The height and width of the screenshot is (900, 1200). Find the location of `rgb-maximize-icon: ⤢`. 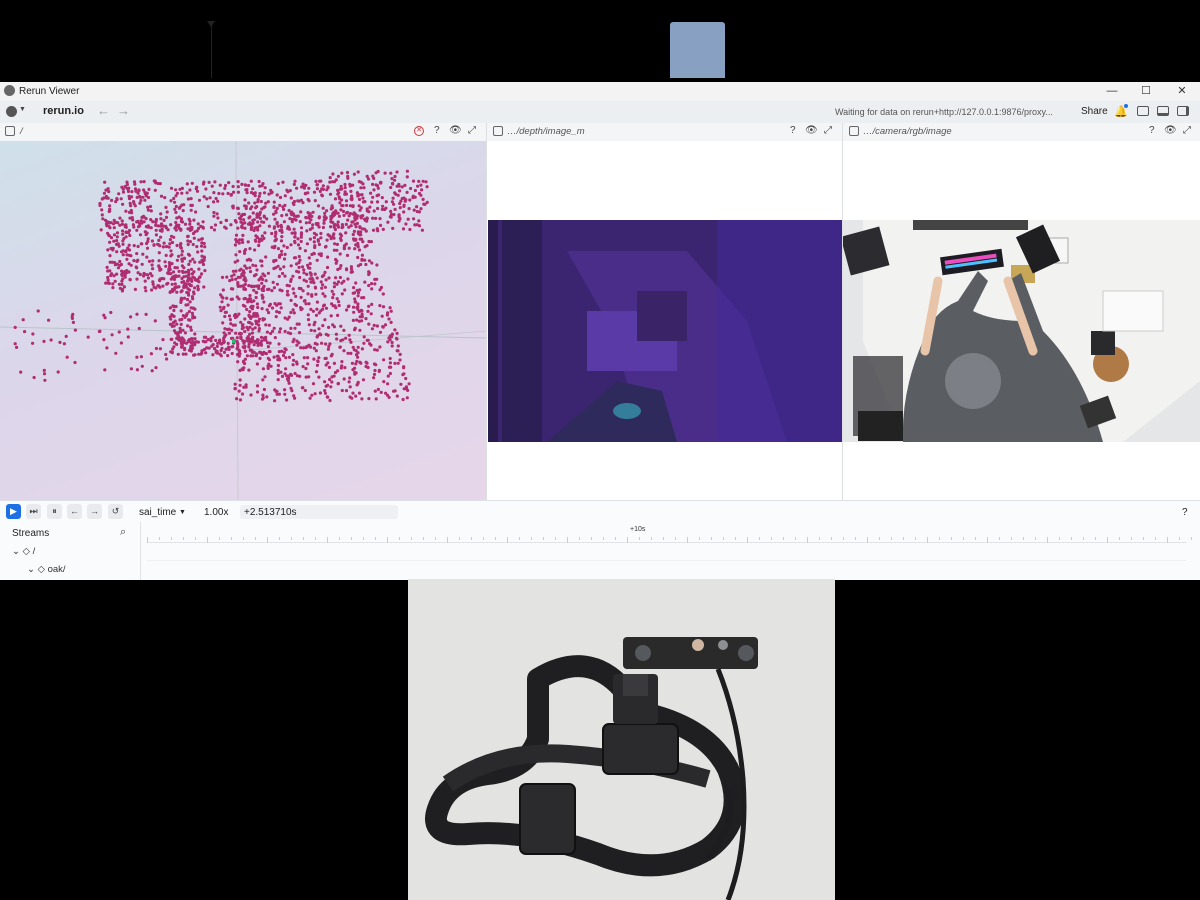

rgb-maximize-icon: ⤢ is located at coordinates (1187, 130).